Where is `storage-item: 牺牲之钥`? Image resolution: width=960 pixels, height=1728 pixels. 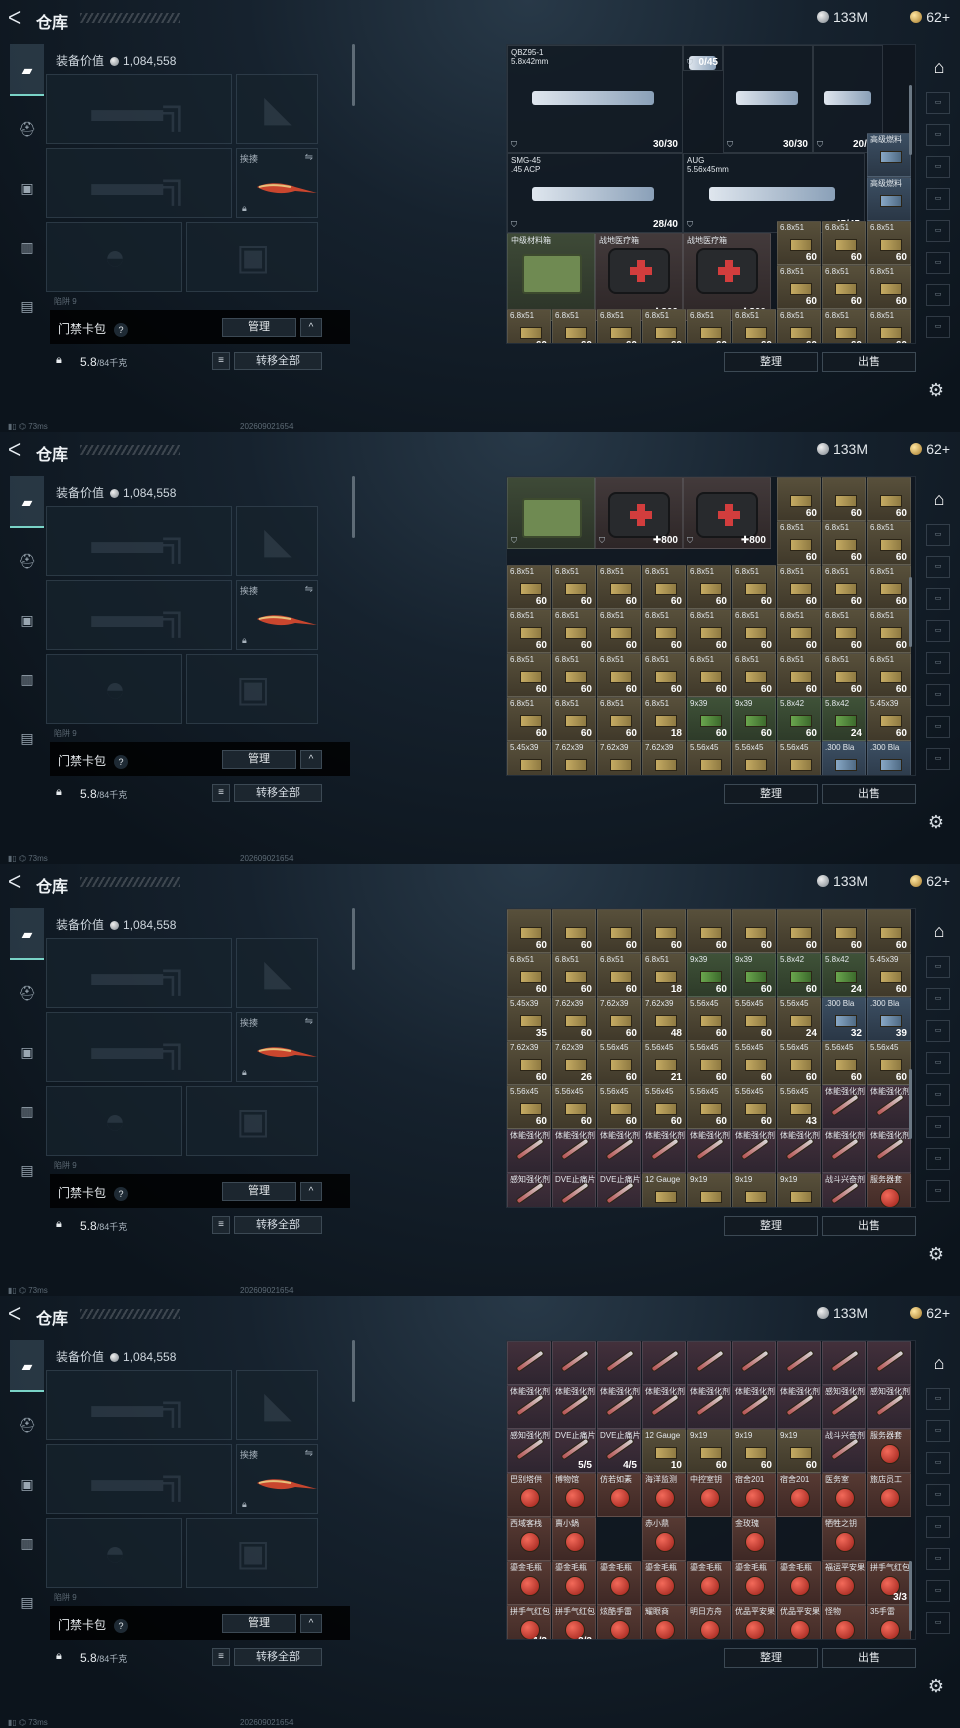 storage-item: 牺牲之钥 is located at coordinates (844, 1539).